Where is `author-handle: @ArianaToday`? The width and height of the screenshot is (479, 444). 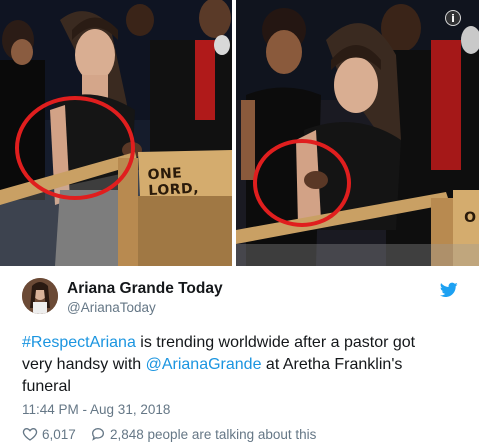 author-handle: @ArianaToday is located at coordinates (111, 307).